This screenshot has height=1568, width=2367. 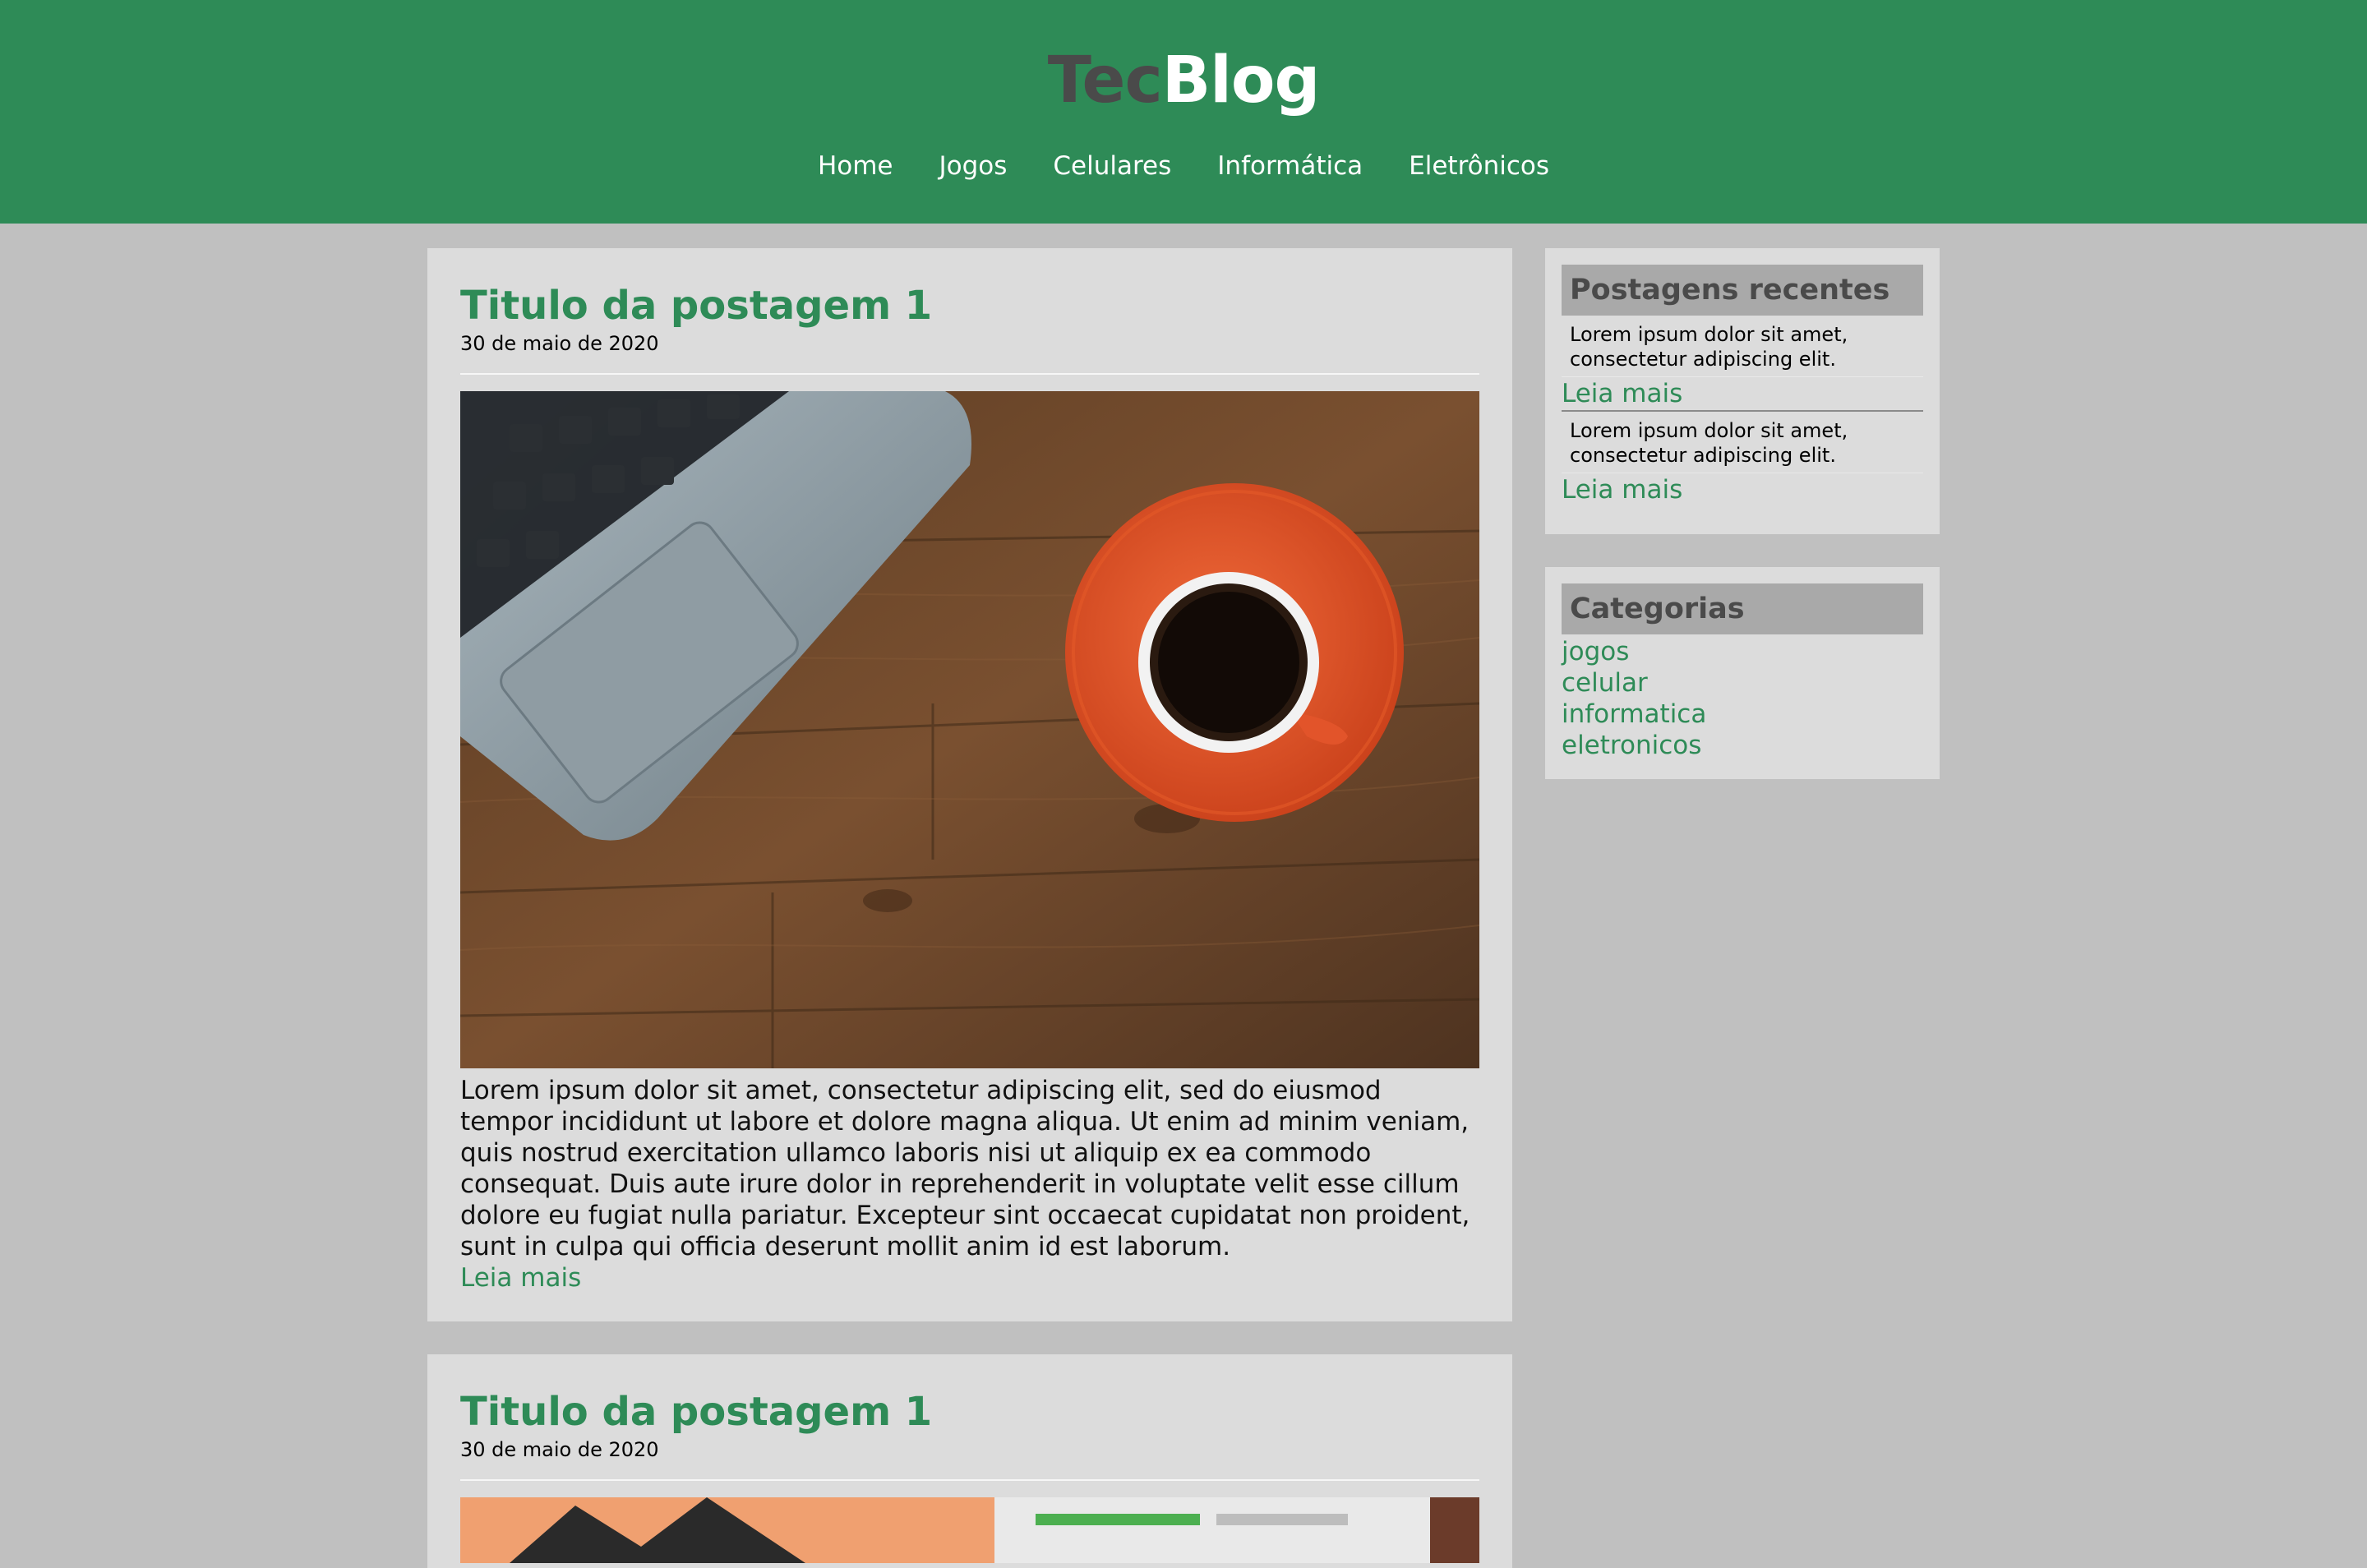 I want to click on list-item: celular, so click(x=1742, y=683).